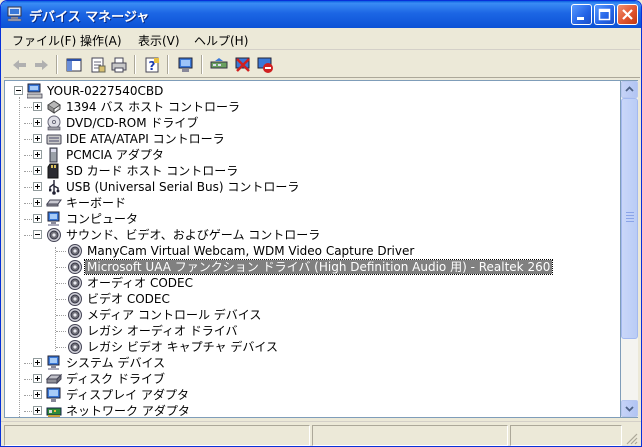 This screenshot has height=447, width=642. I want to click on category-label: 1394 バス ホスト コントローラ, so click(153, 107).